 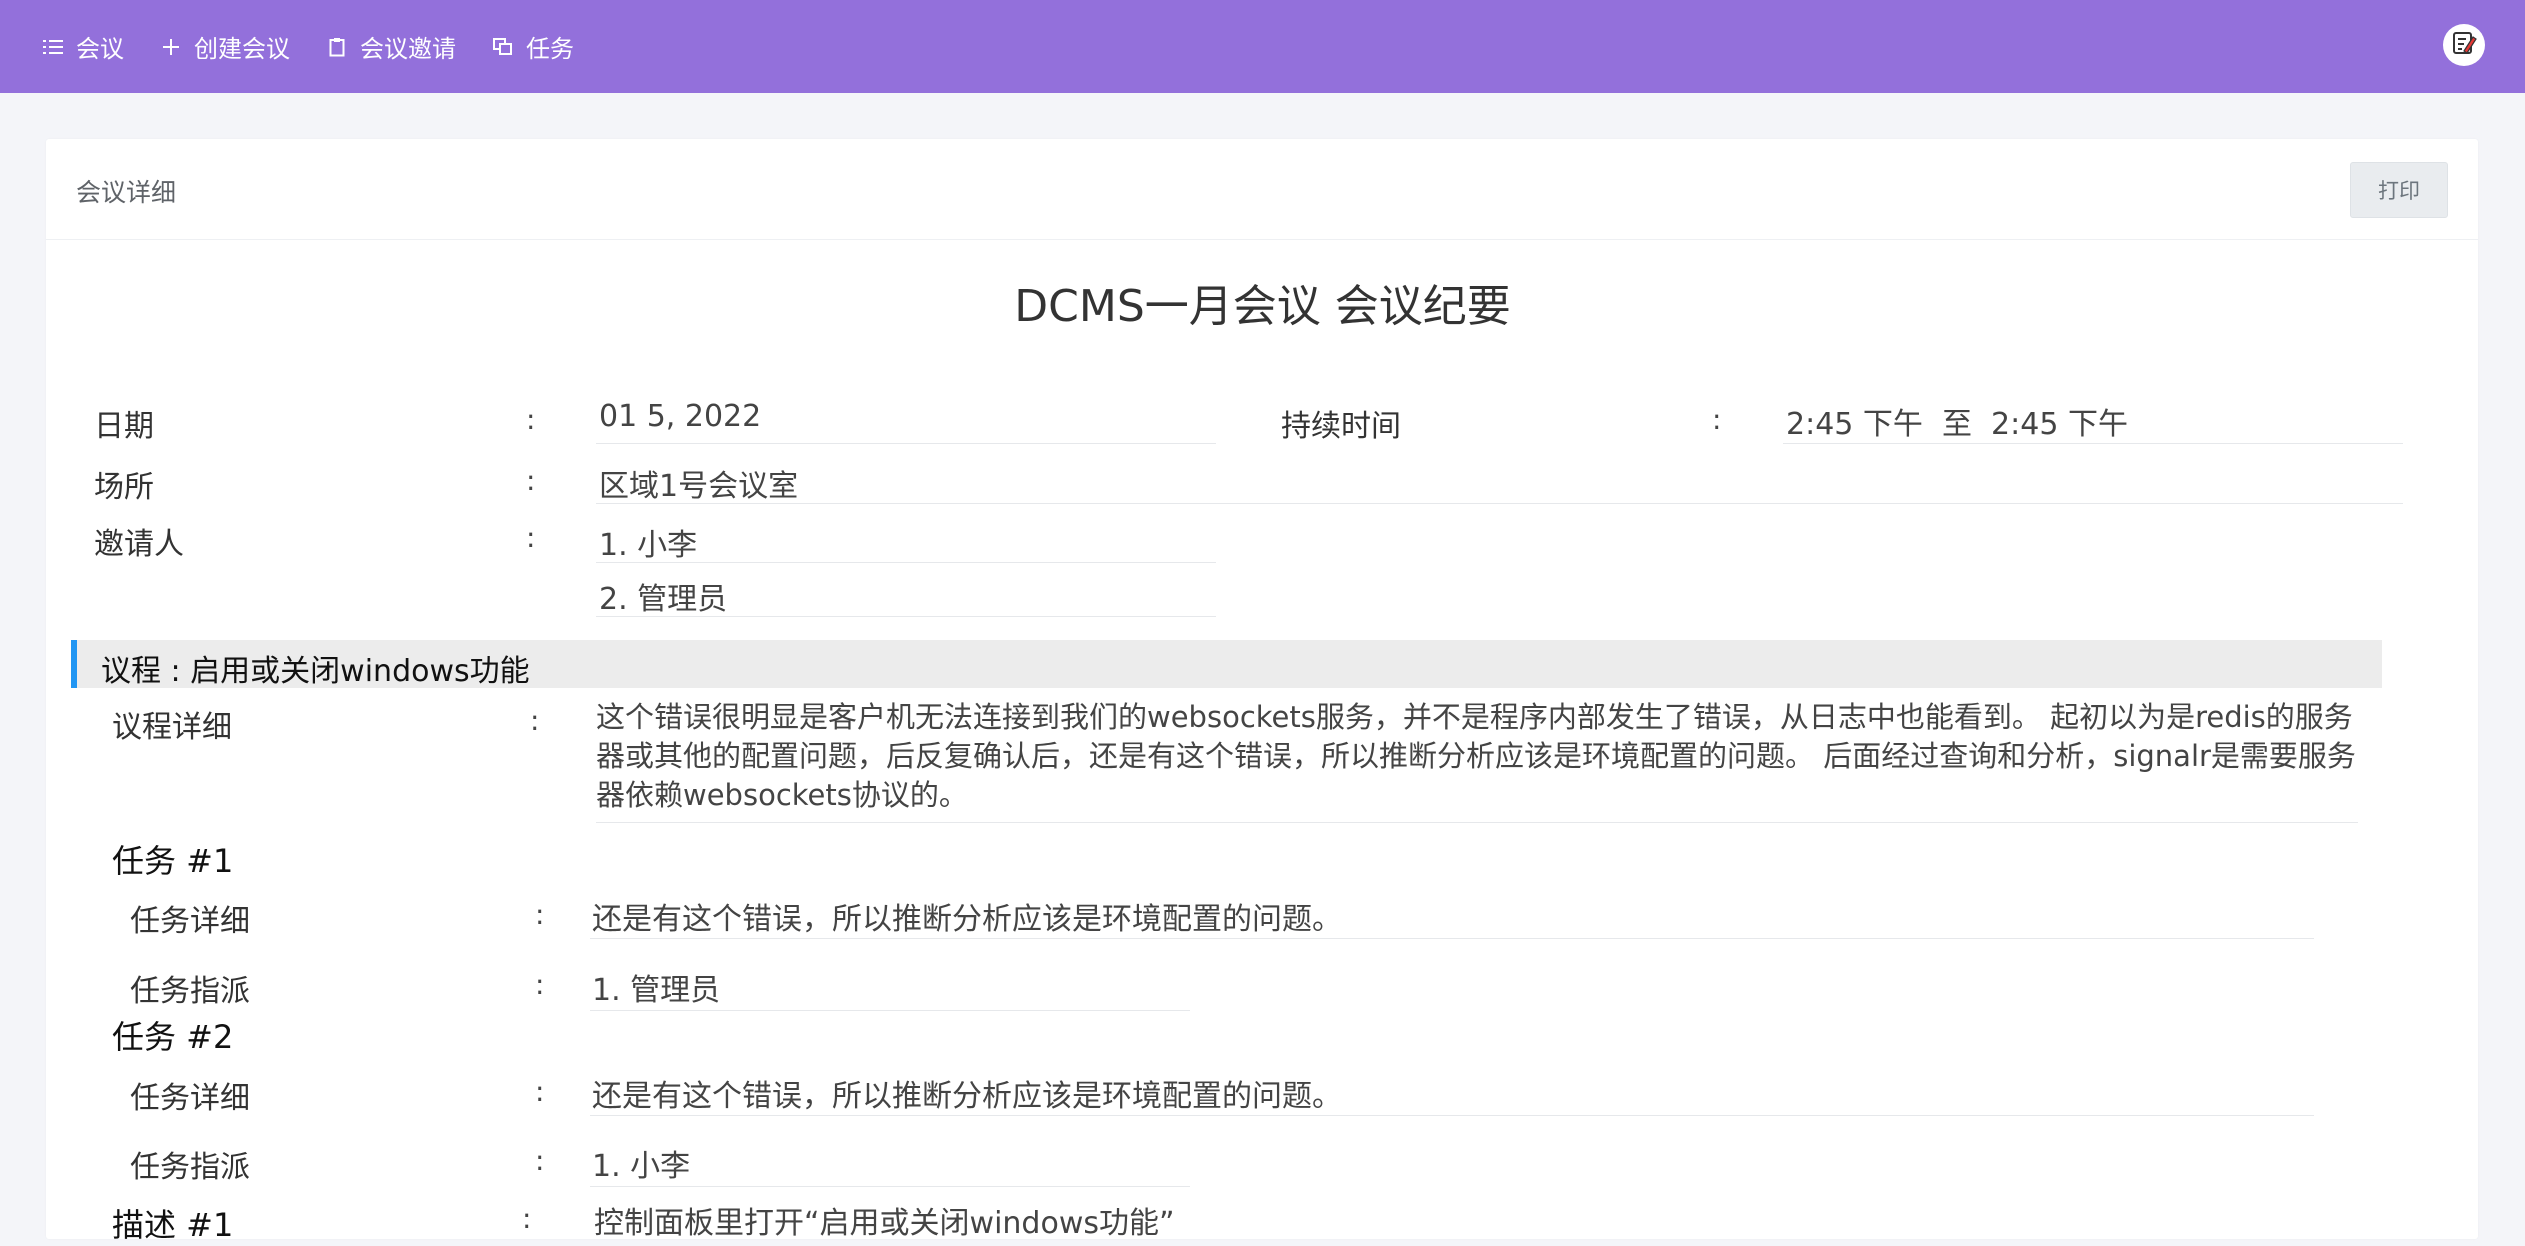 I want to click on task-heading: 任务 #1, so click(x=173, y=861).